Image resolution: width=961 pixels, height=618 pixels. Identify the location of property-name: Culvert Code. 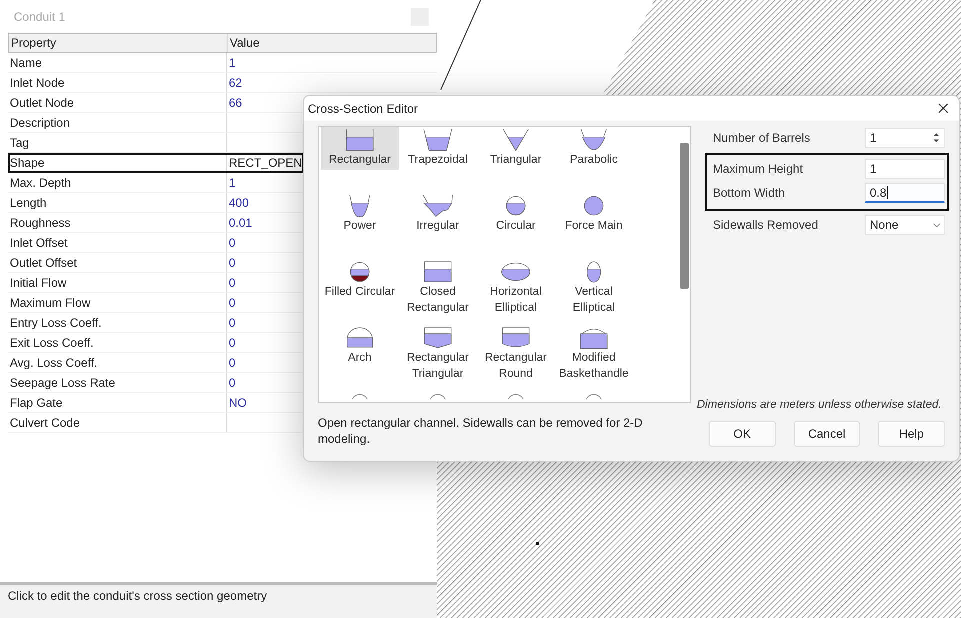
(45, 423).